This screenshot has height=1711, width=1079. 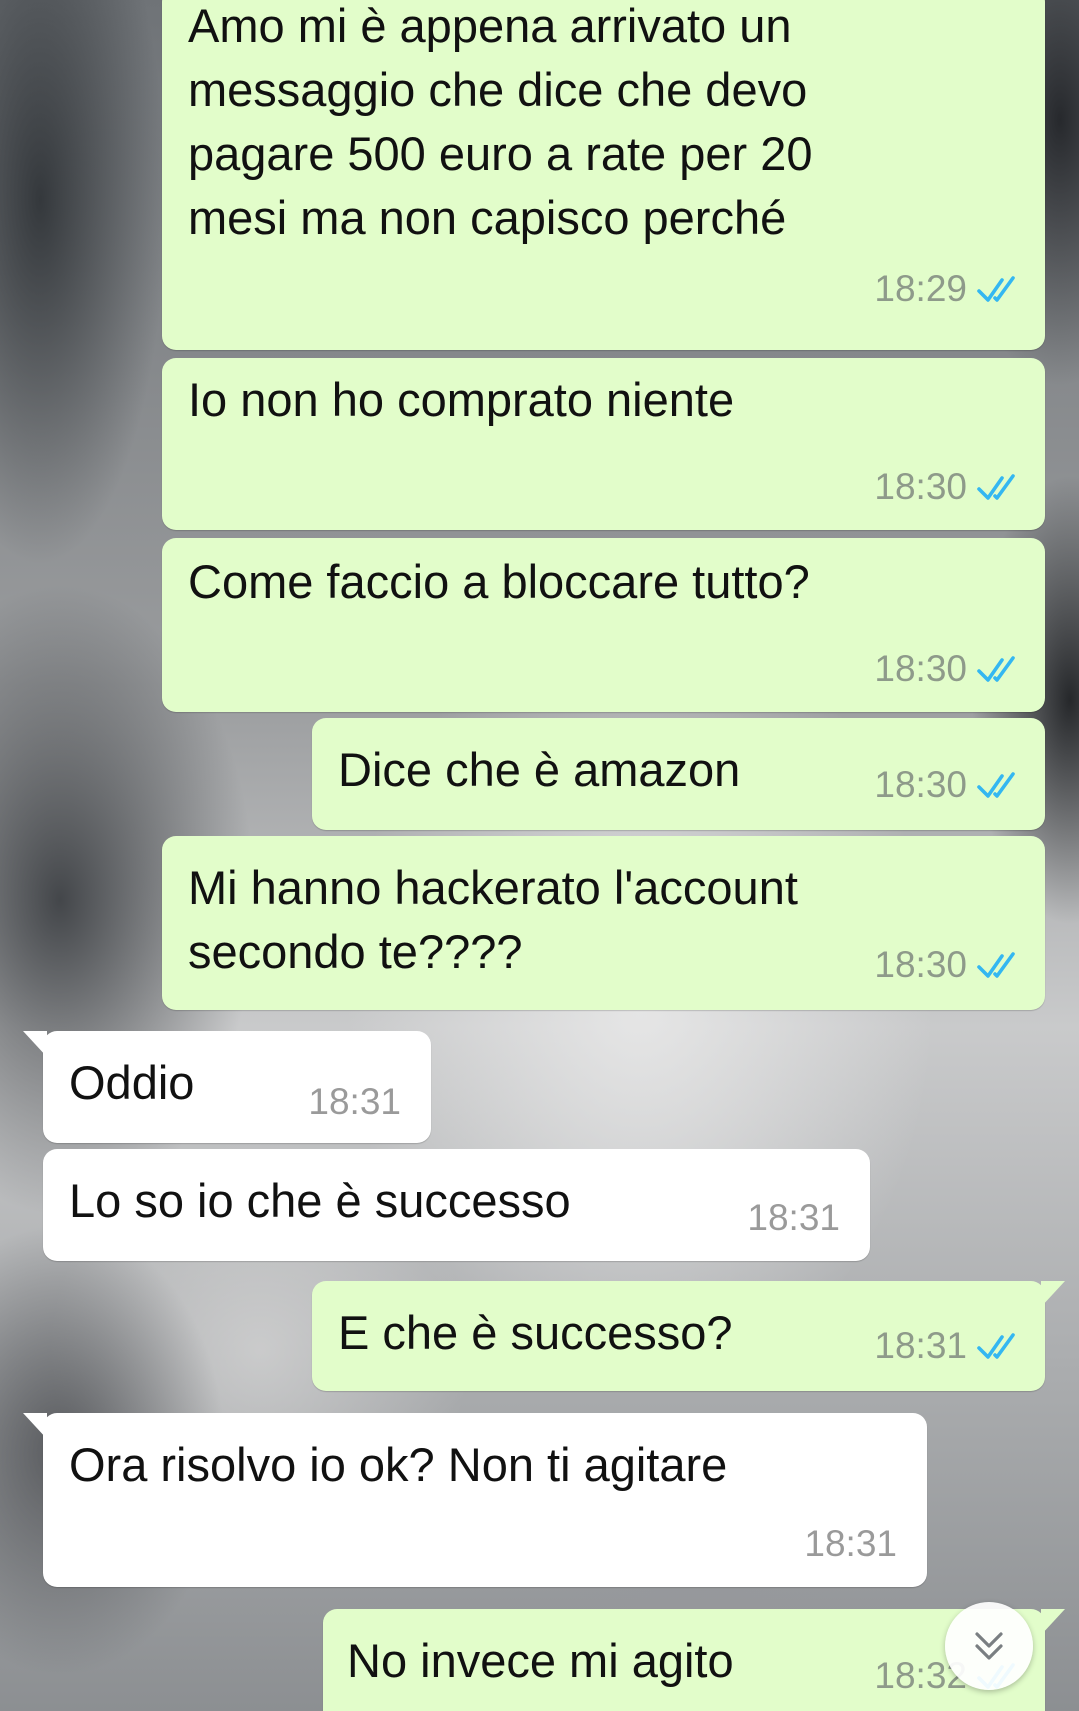 I want to click on chevrons-down-icon, so click(x=989, y=1646).